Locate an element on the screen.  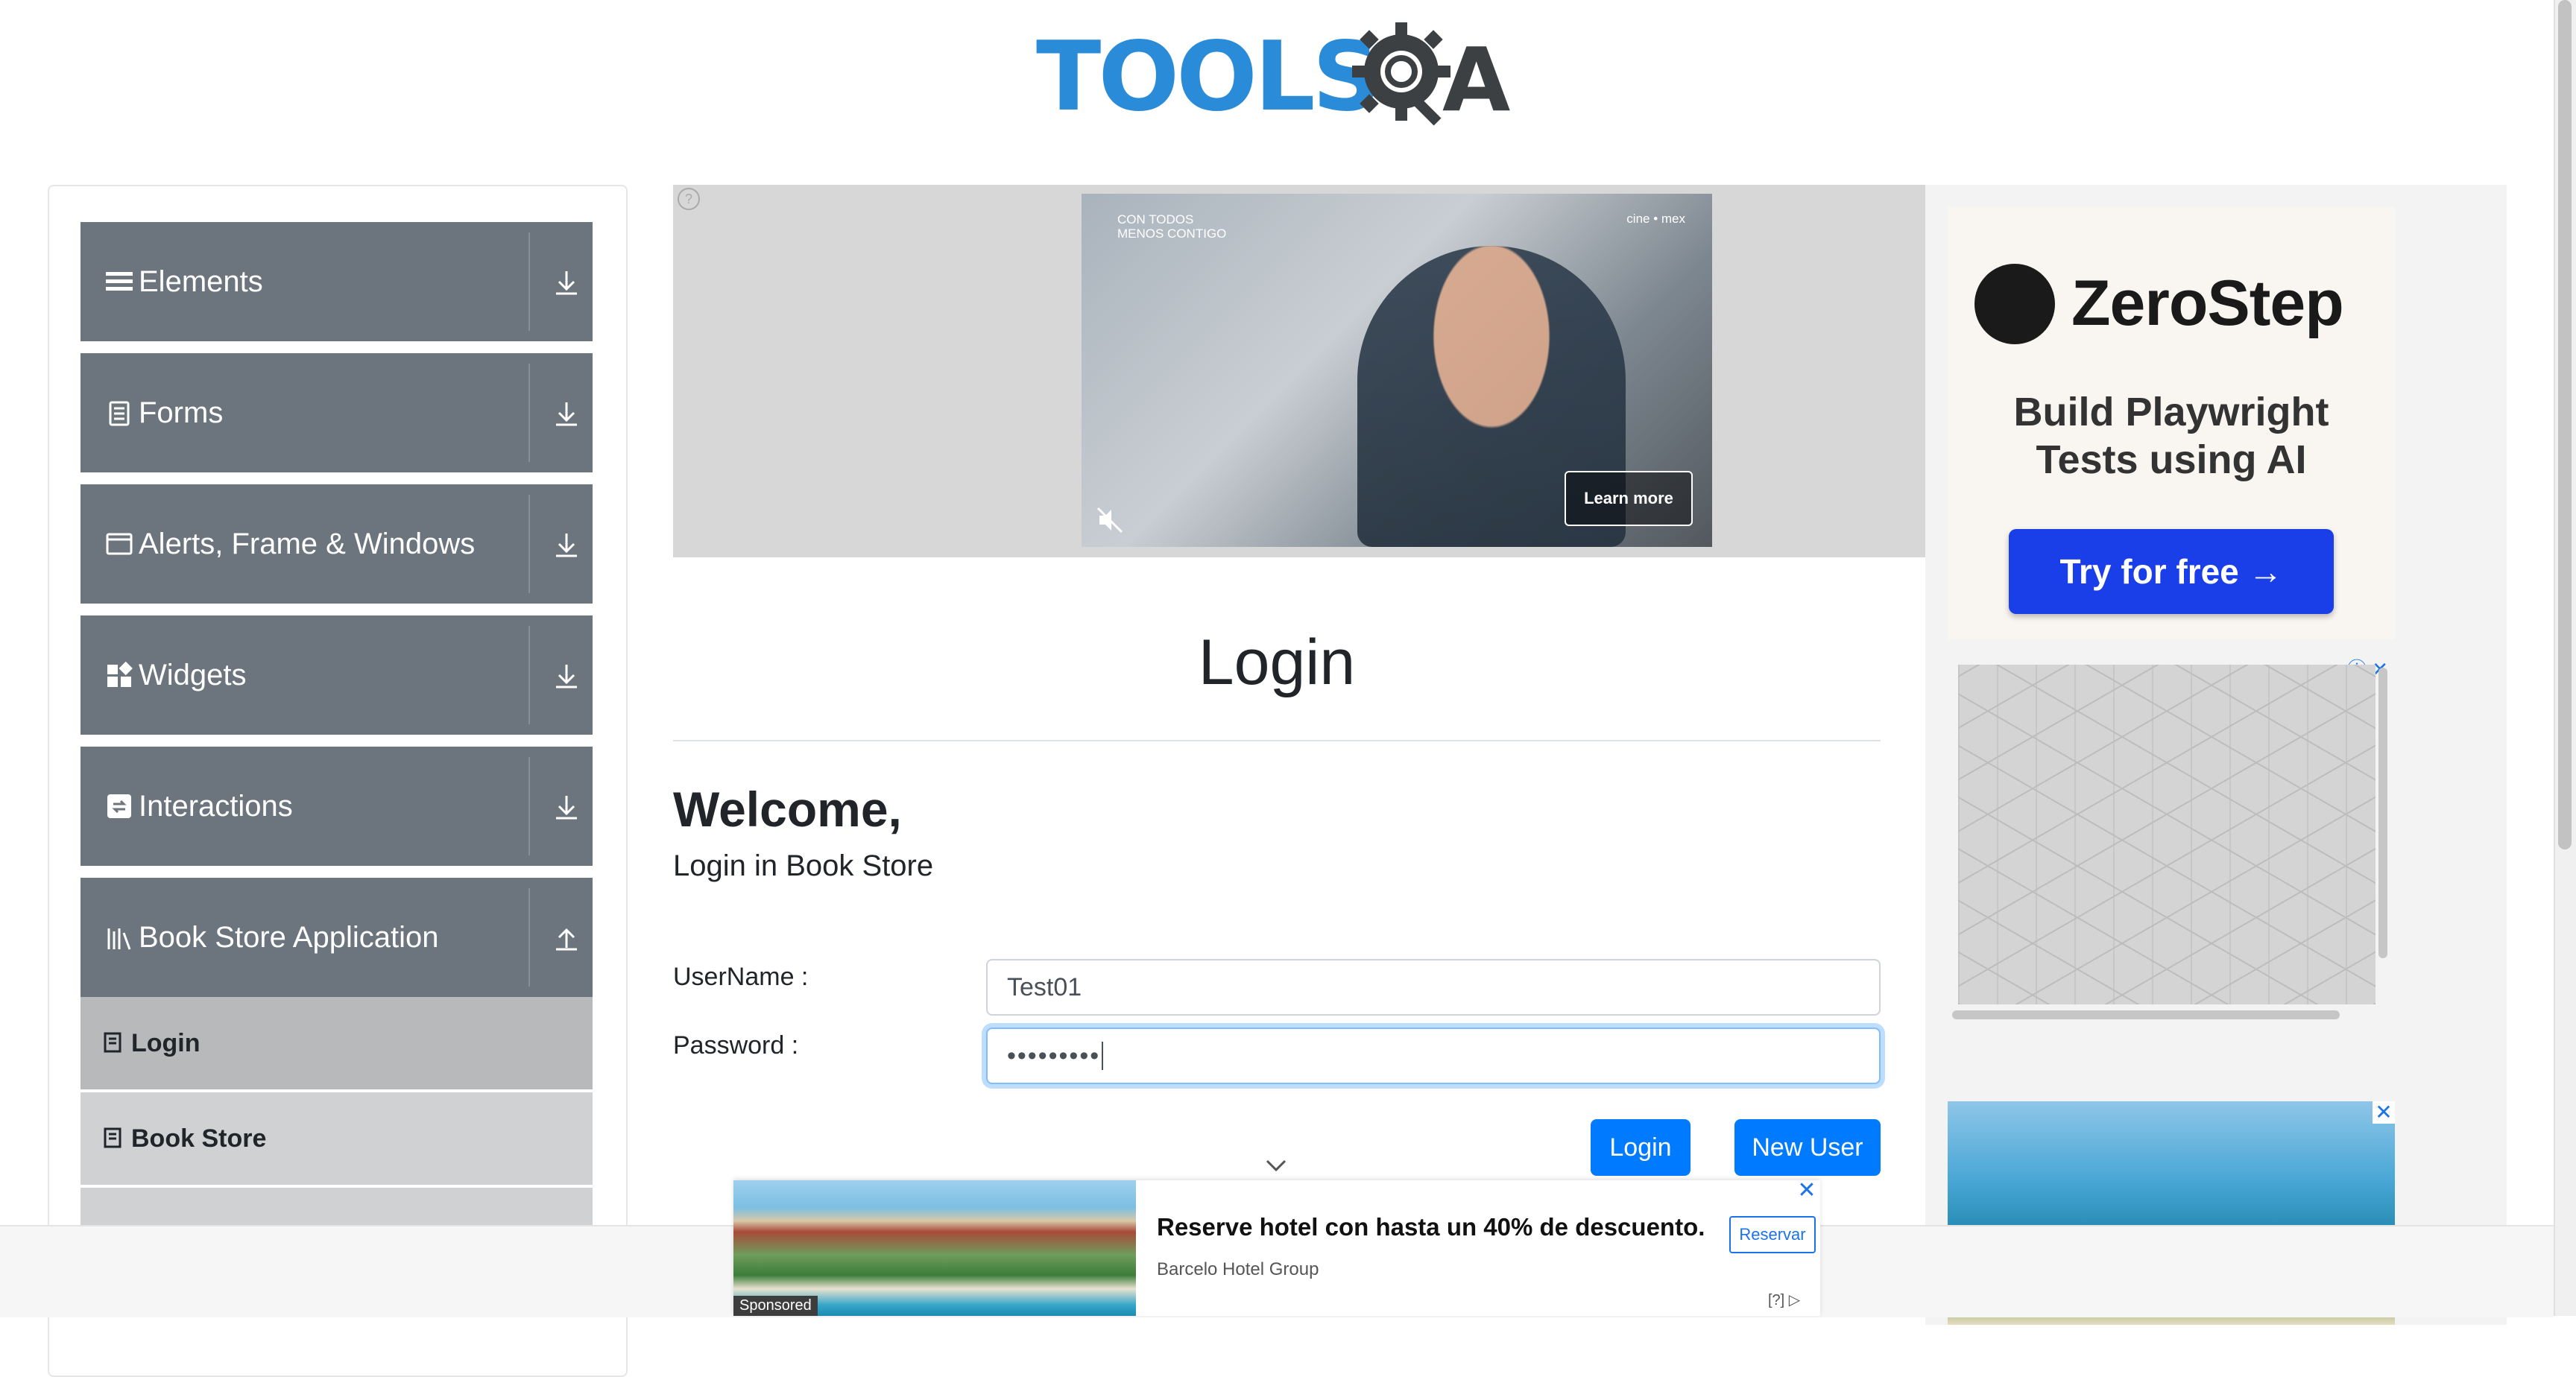
text-cursor is located at coordinates (1103, 1056).